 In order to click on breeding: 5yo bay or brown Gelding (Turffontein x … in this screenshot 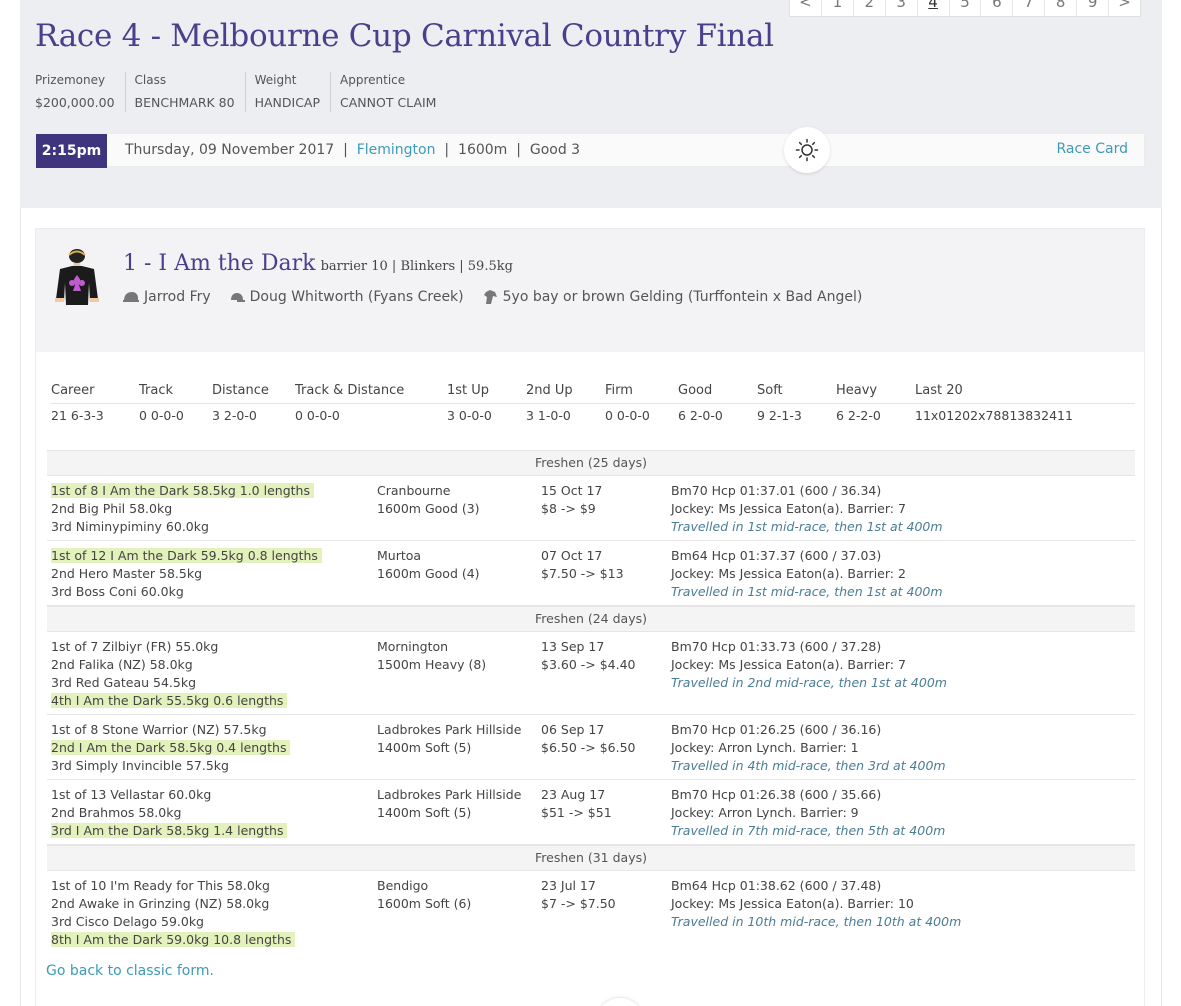, I will do `click(672, 297)`.